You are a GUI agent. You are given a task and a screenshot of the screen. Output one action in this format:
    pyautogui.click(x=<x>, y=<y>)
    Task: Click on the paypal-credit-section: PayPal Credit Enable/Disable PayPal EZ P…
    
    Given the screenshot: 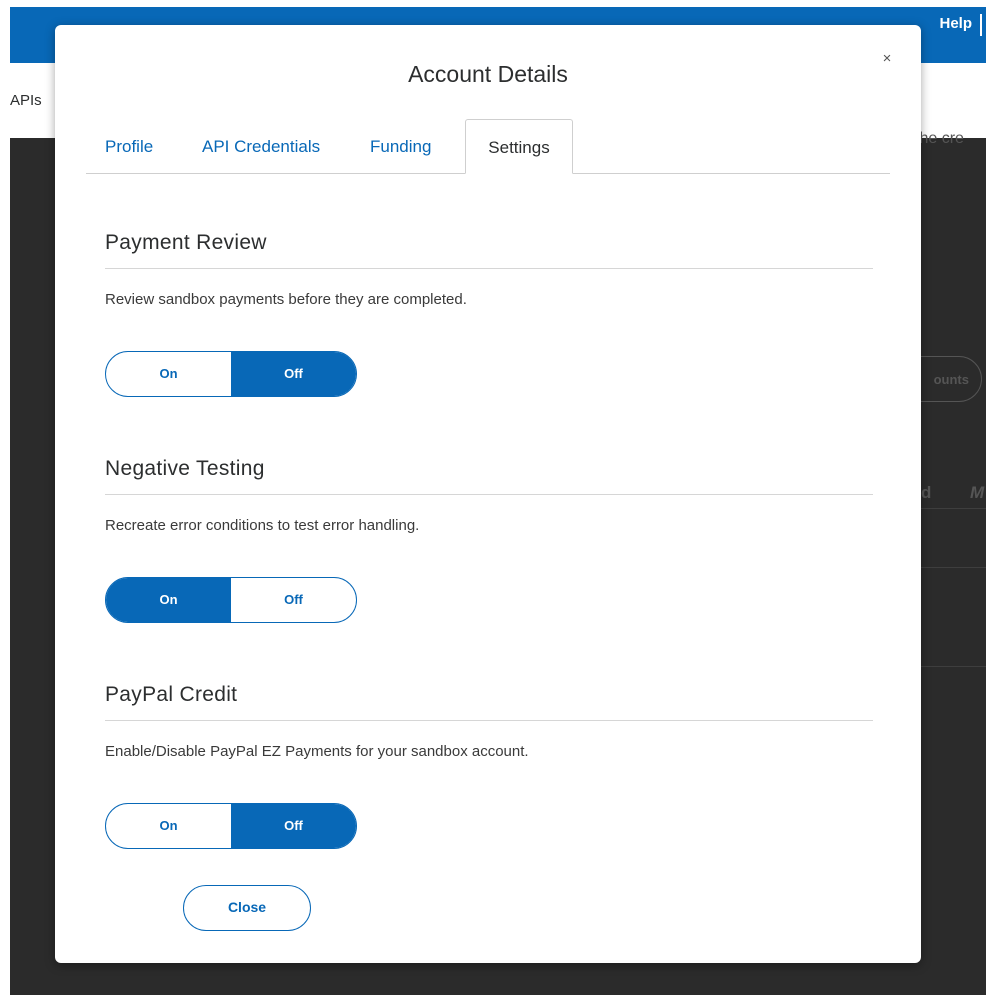 What is the action you would take?
    pyautogui.click(x=489, y=766)
    